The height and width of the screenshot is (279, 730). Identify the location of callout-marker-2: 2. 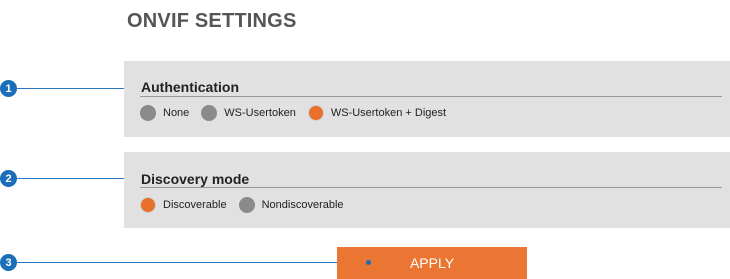
(8, 178).